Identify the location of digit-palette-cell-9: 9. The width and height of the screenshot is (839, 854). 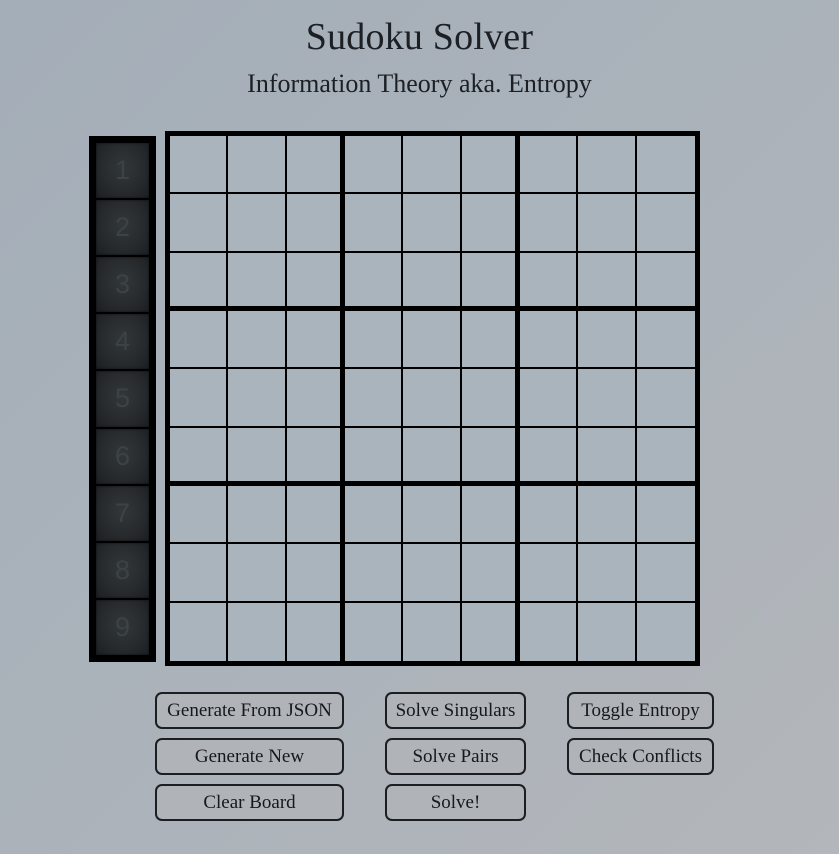
(122, 627).